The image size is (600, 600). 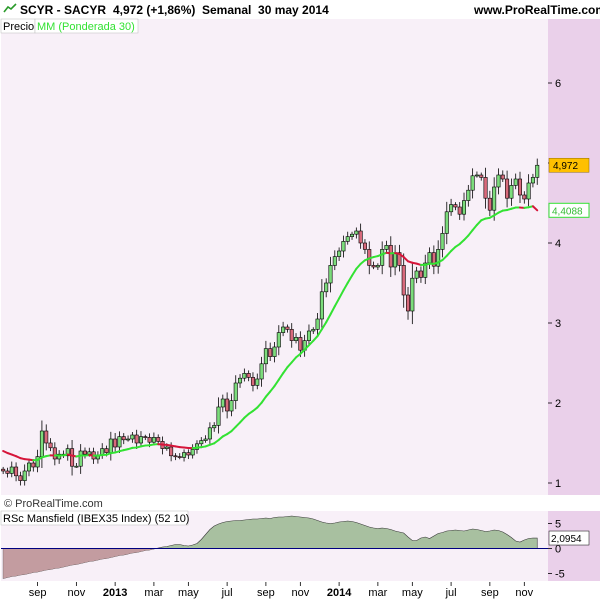 I want to click on last-price-box: 4,972, so click(x=569, y=165).